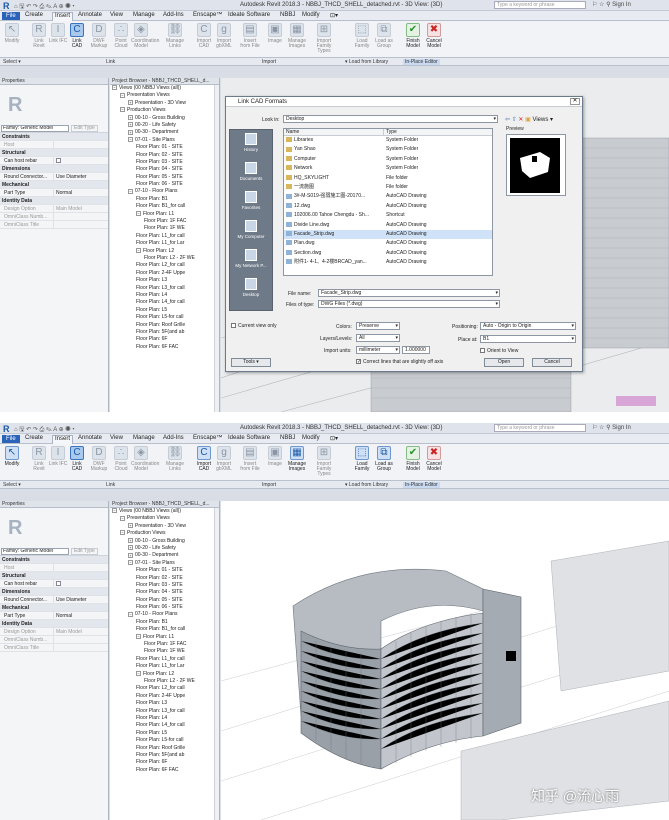 This screenshot has height=820, width=669. I want to click on file-row: HQ_SKYLIGHT File folder, so click(388, 178).